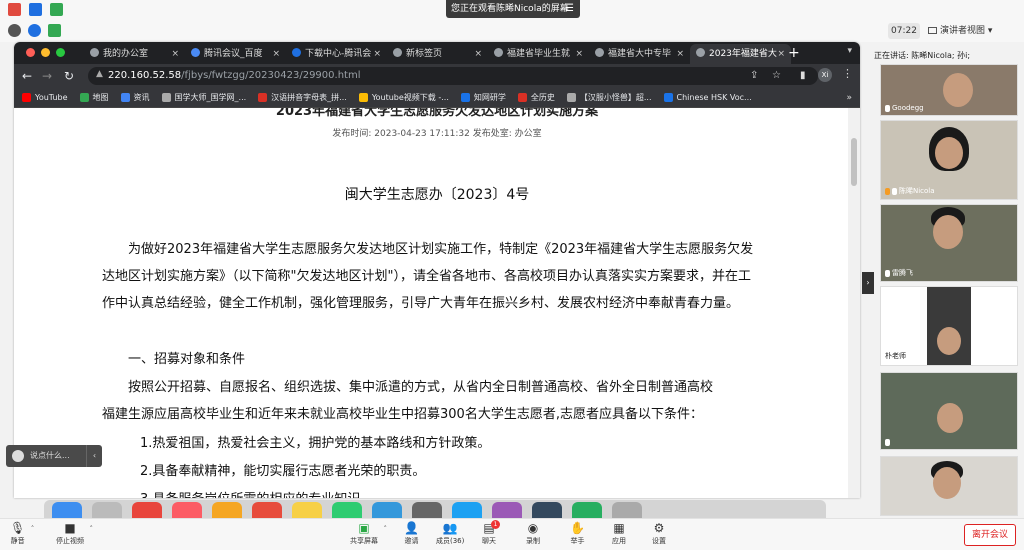 Image resolution: width=1024 pixels, height=550 pixels. What do you see at coordinates (949, 243) in the screenshot?
I see `participant-video: 雷腾飞` at bounding box center [949, 243].